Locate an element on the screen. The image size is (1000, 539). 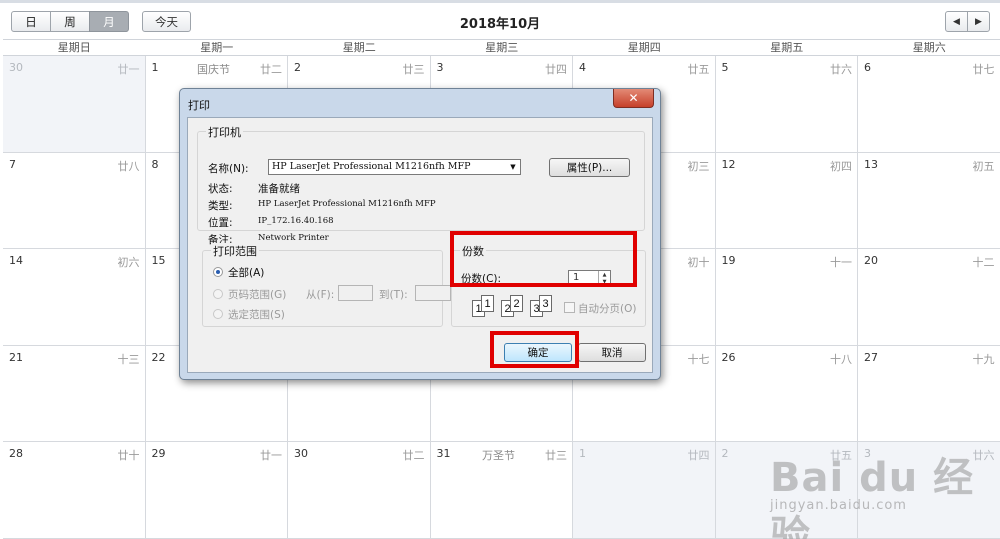
day-number: 15 is located at coordinates (158, 261).